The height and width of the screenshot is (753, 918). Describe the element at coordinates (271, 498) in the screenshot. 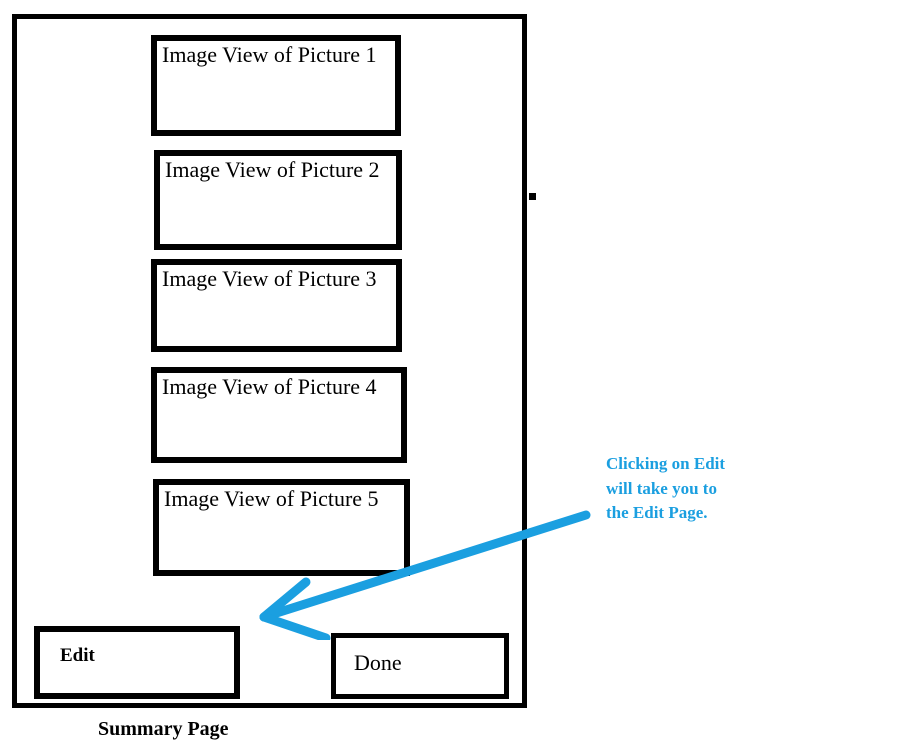

I see `picture-box-label: Image View of Picture 5` at that location.